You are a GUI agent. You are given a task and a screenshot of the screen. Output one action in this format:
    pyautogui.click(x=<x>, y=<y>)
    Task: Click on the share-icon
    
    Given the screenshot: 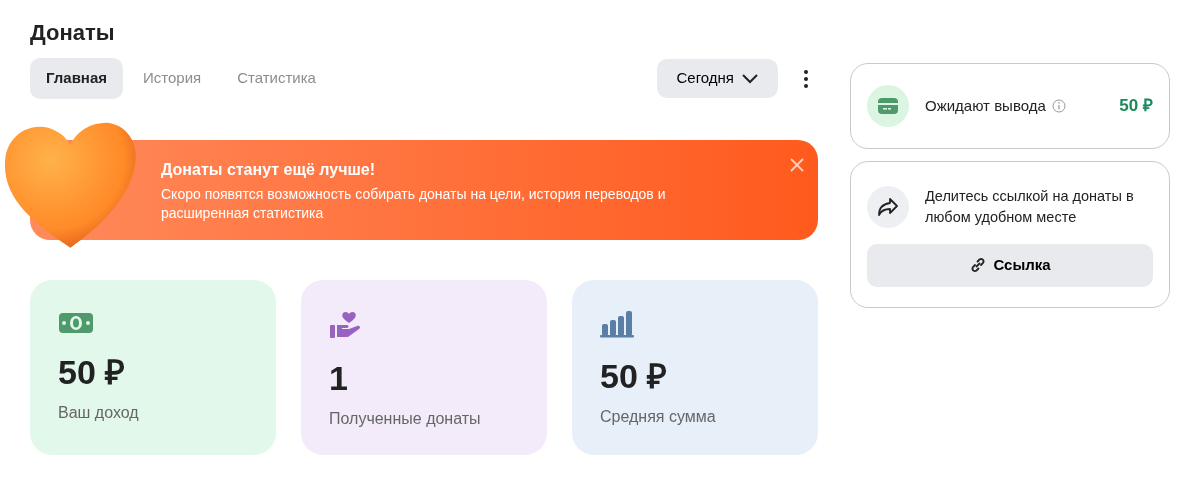 What is the action you would take?
    pyautogui.click(x=888, y=207)
    